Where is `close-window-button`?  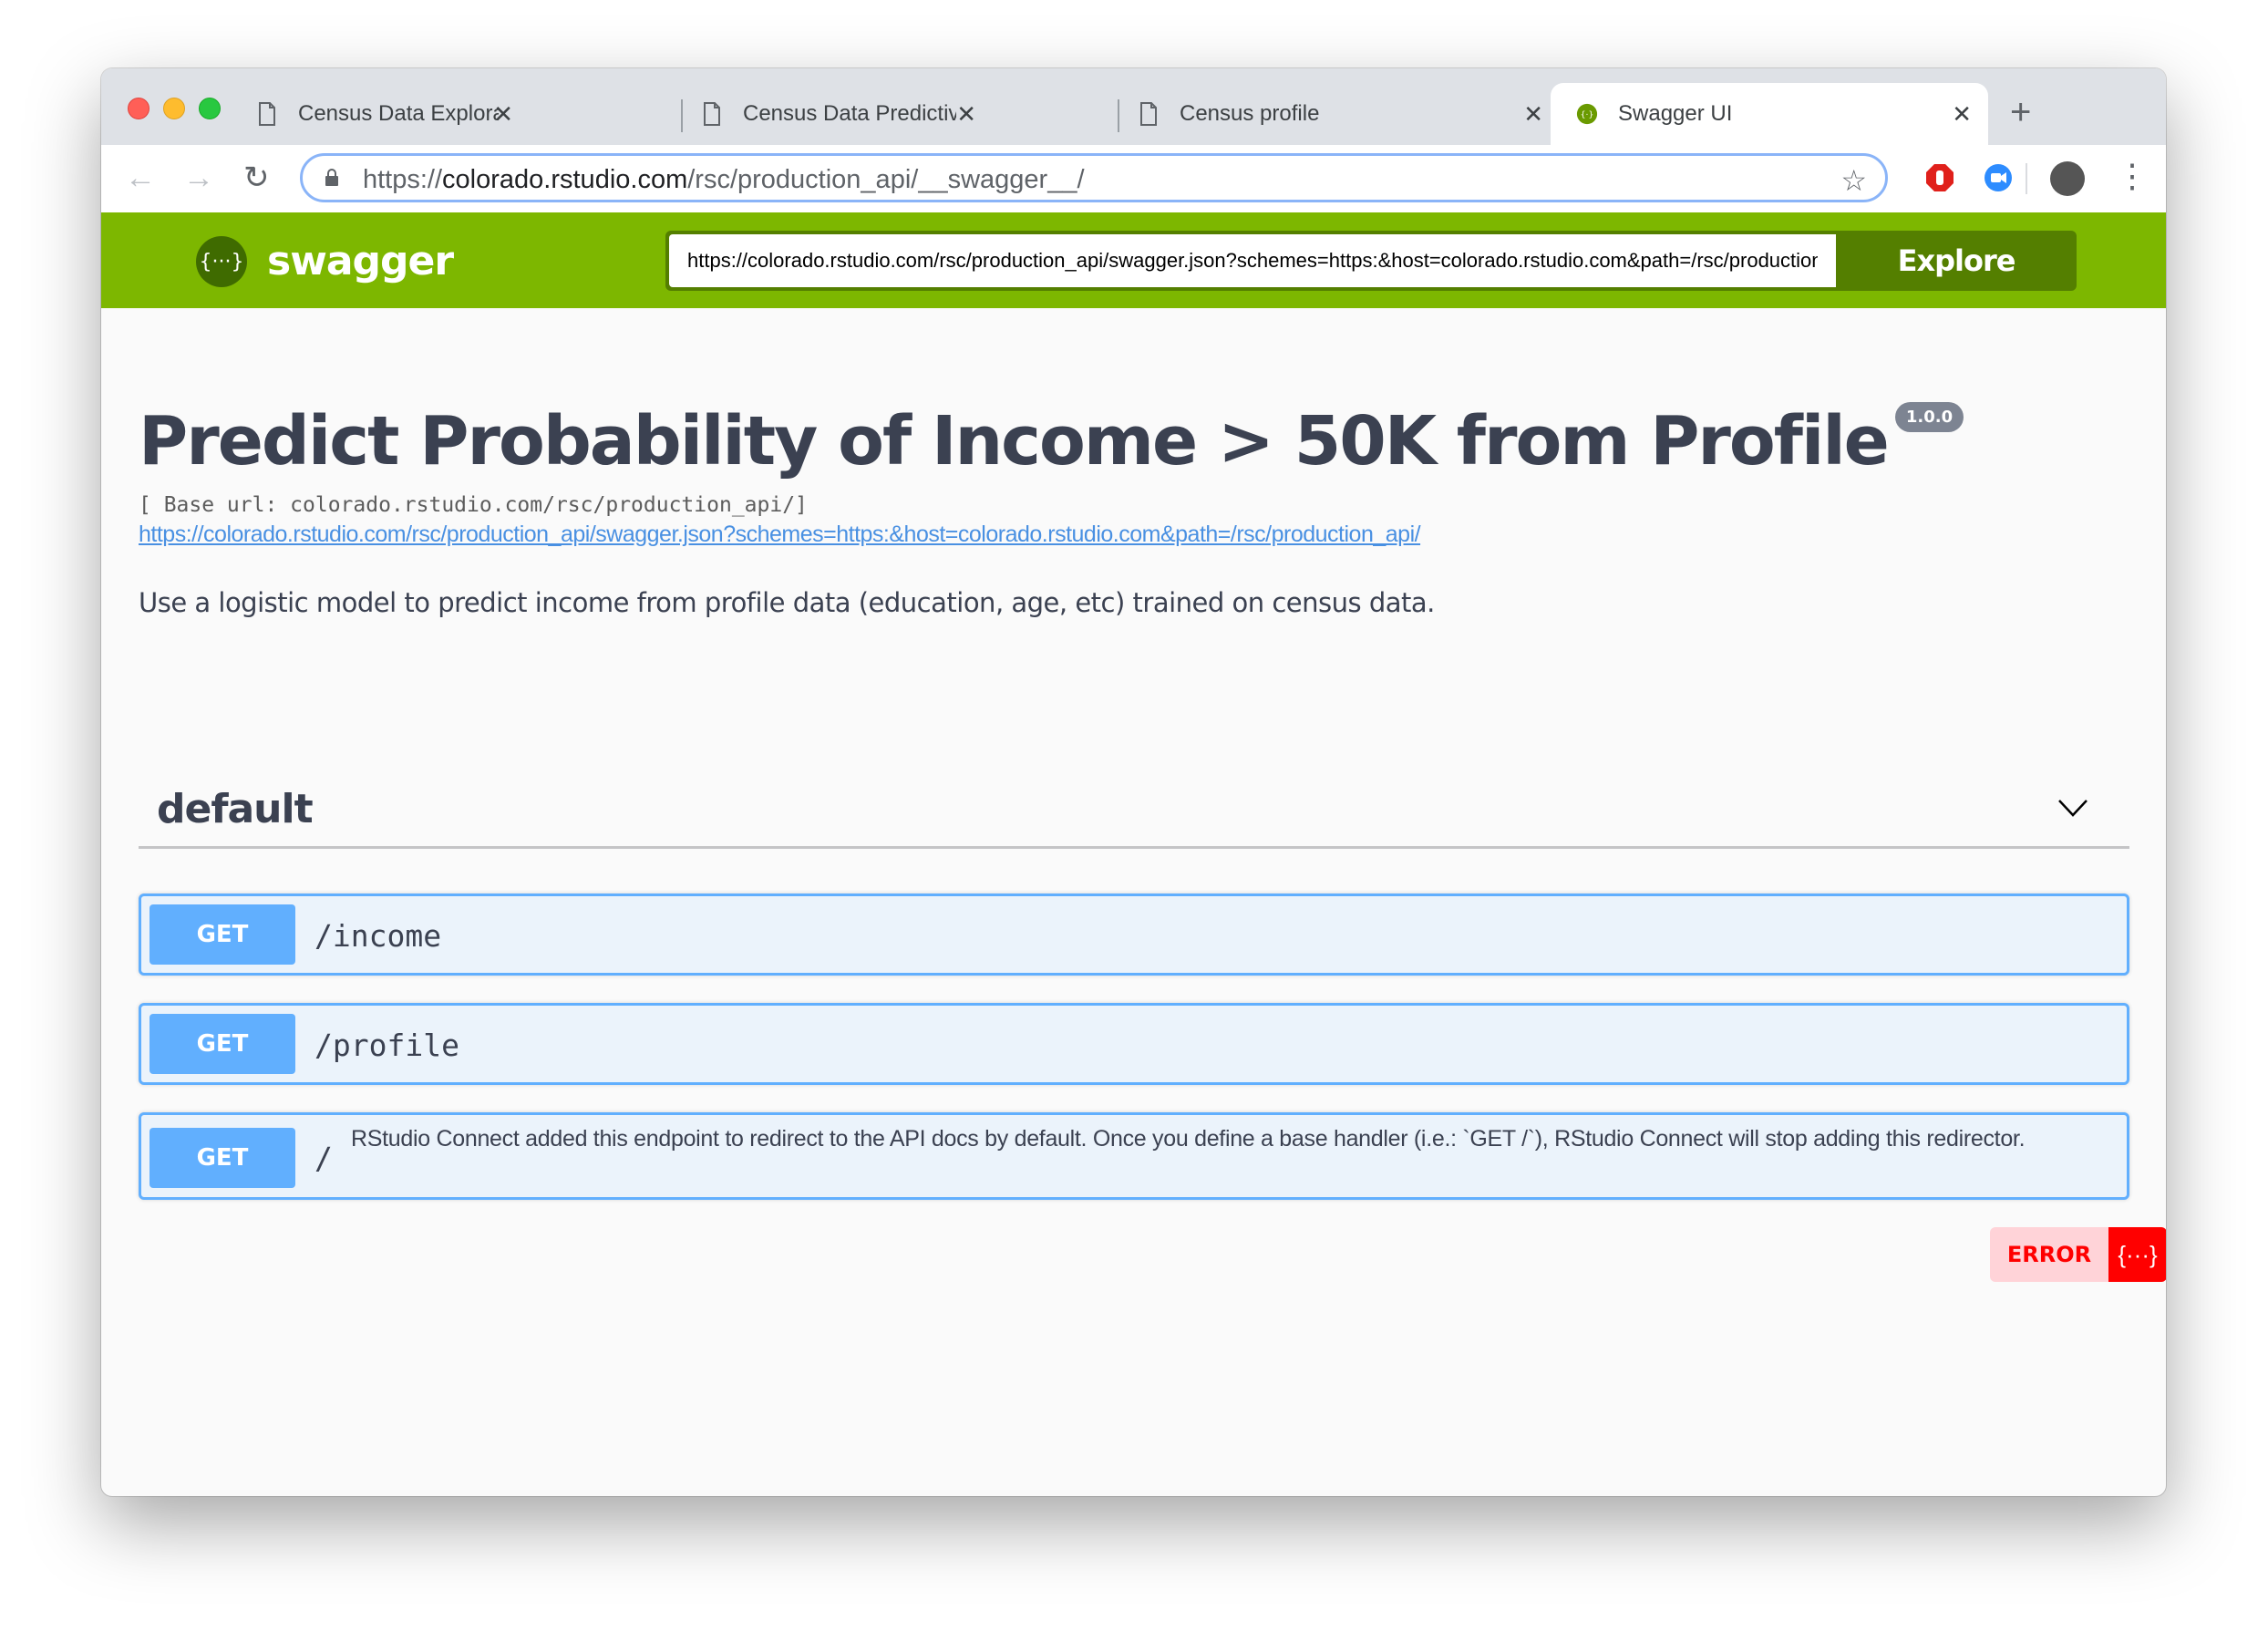
close-window-button is located at coordinates (139, 109).